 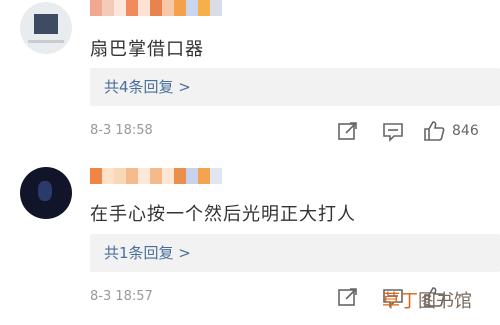 I want to click on like-count: 846, so click(x=465, y=131).